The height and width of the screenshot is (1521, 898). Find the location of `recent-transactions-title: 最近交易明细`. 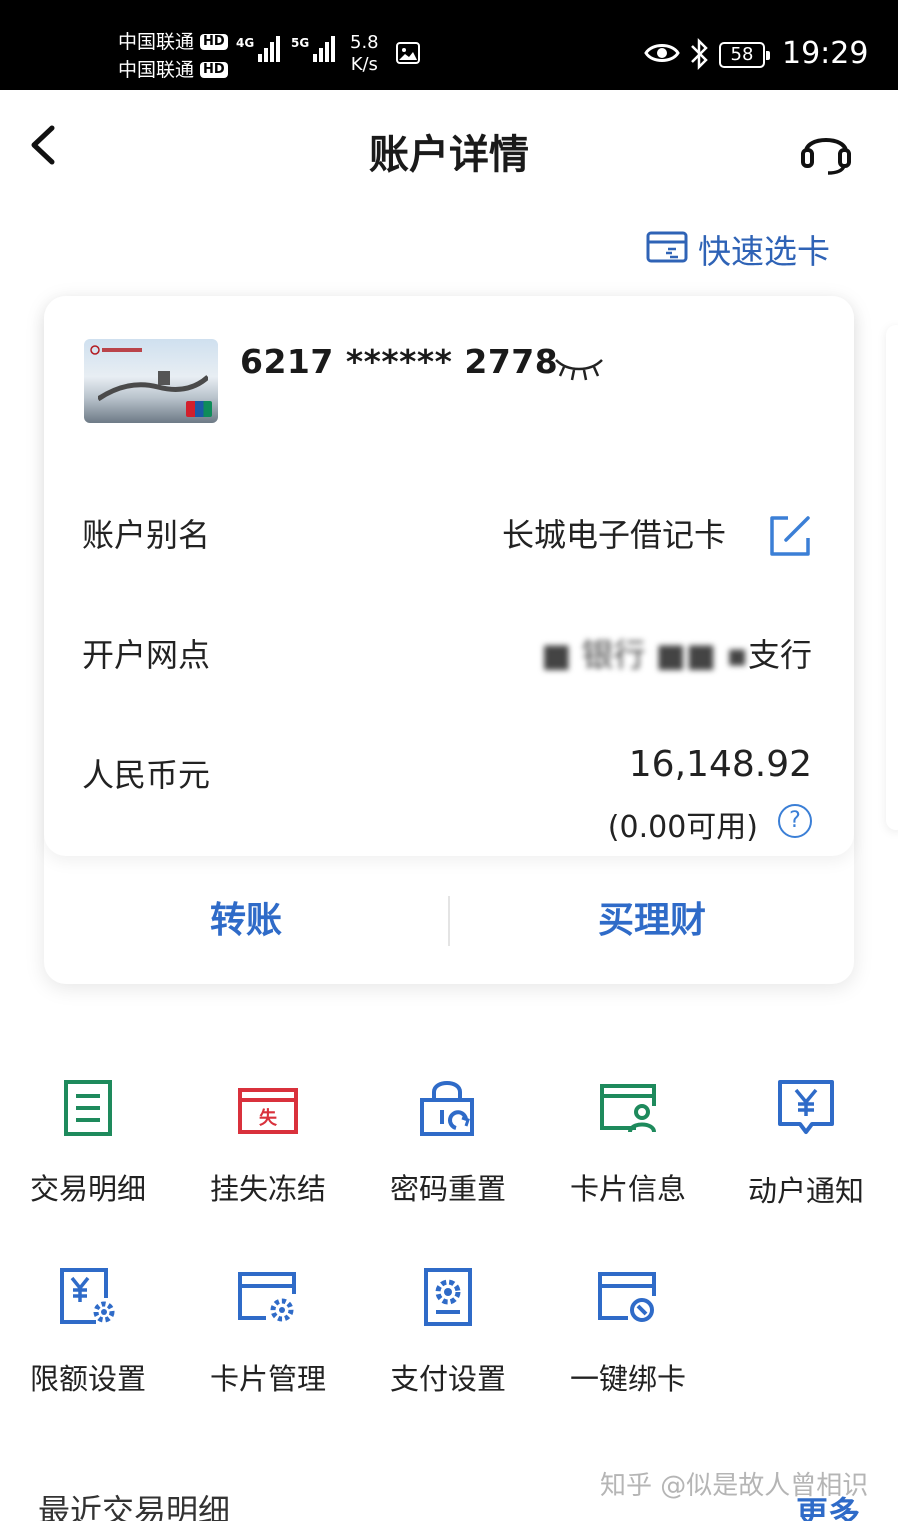

recent-transactions-title: 最近交易明细 is located at coordinates (134, 1506).